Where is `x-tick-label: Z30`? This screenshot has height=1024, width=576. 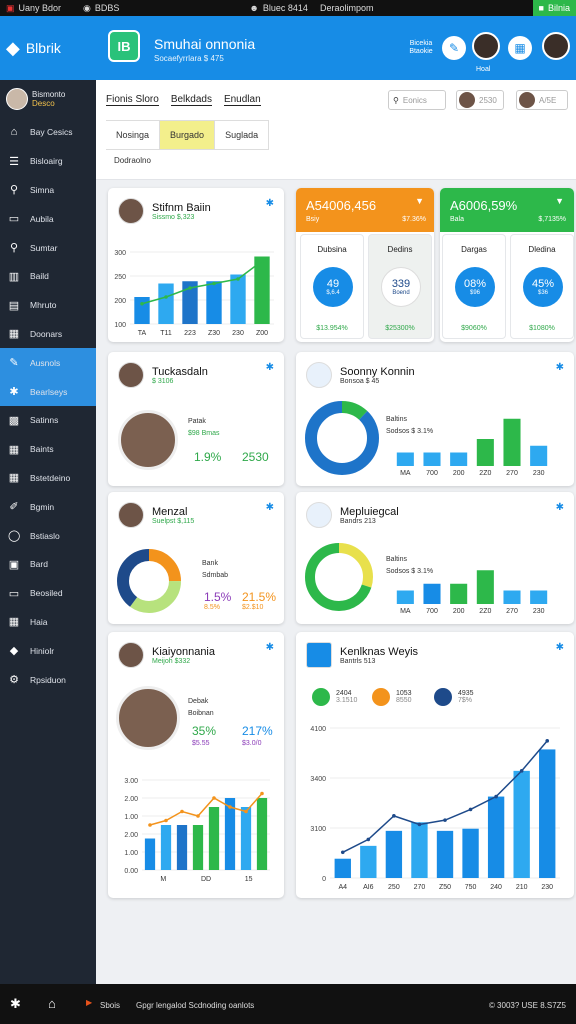 x-tick-label: Z30 is located at coordinates (214, 333).